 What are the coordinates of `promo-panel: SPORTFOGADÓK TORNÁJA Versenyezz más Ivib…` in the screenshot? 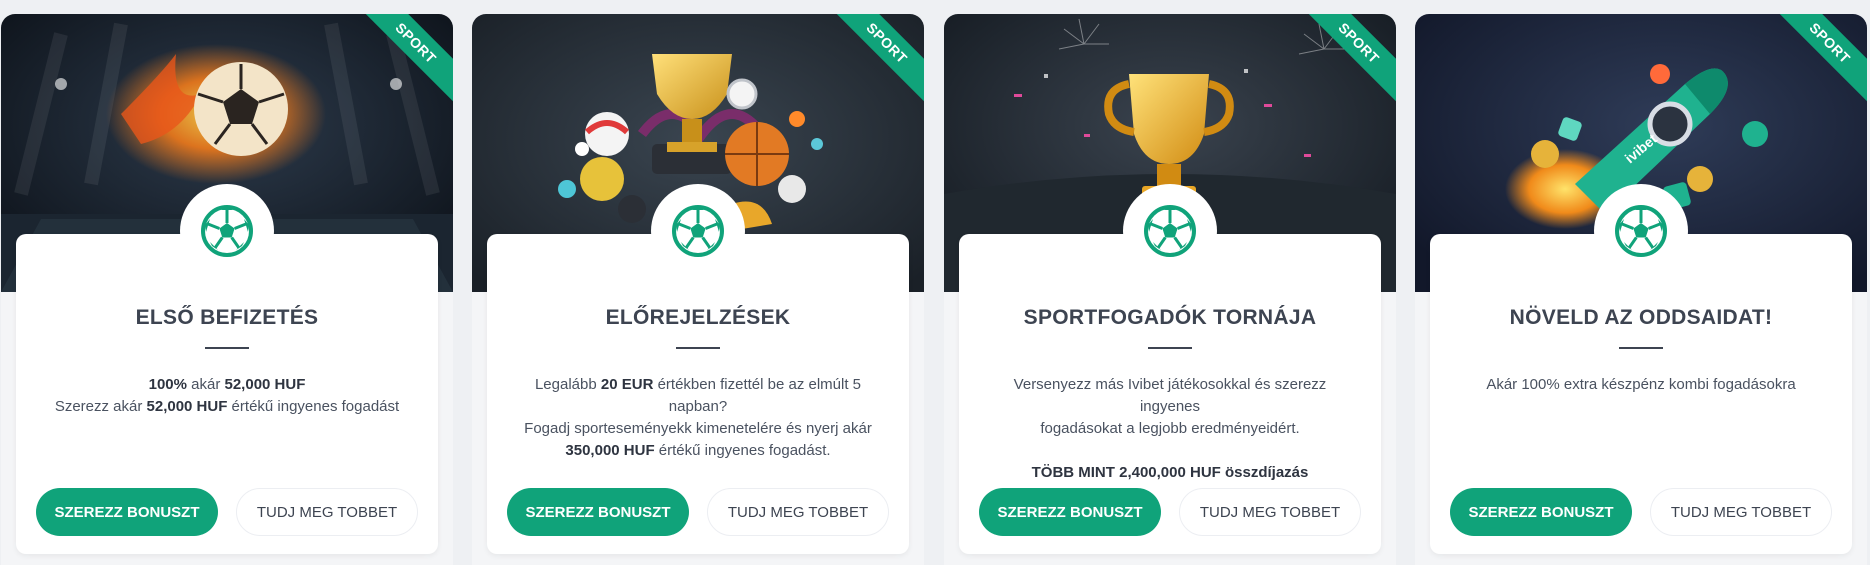 It's located at (1170, 369).